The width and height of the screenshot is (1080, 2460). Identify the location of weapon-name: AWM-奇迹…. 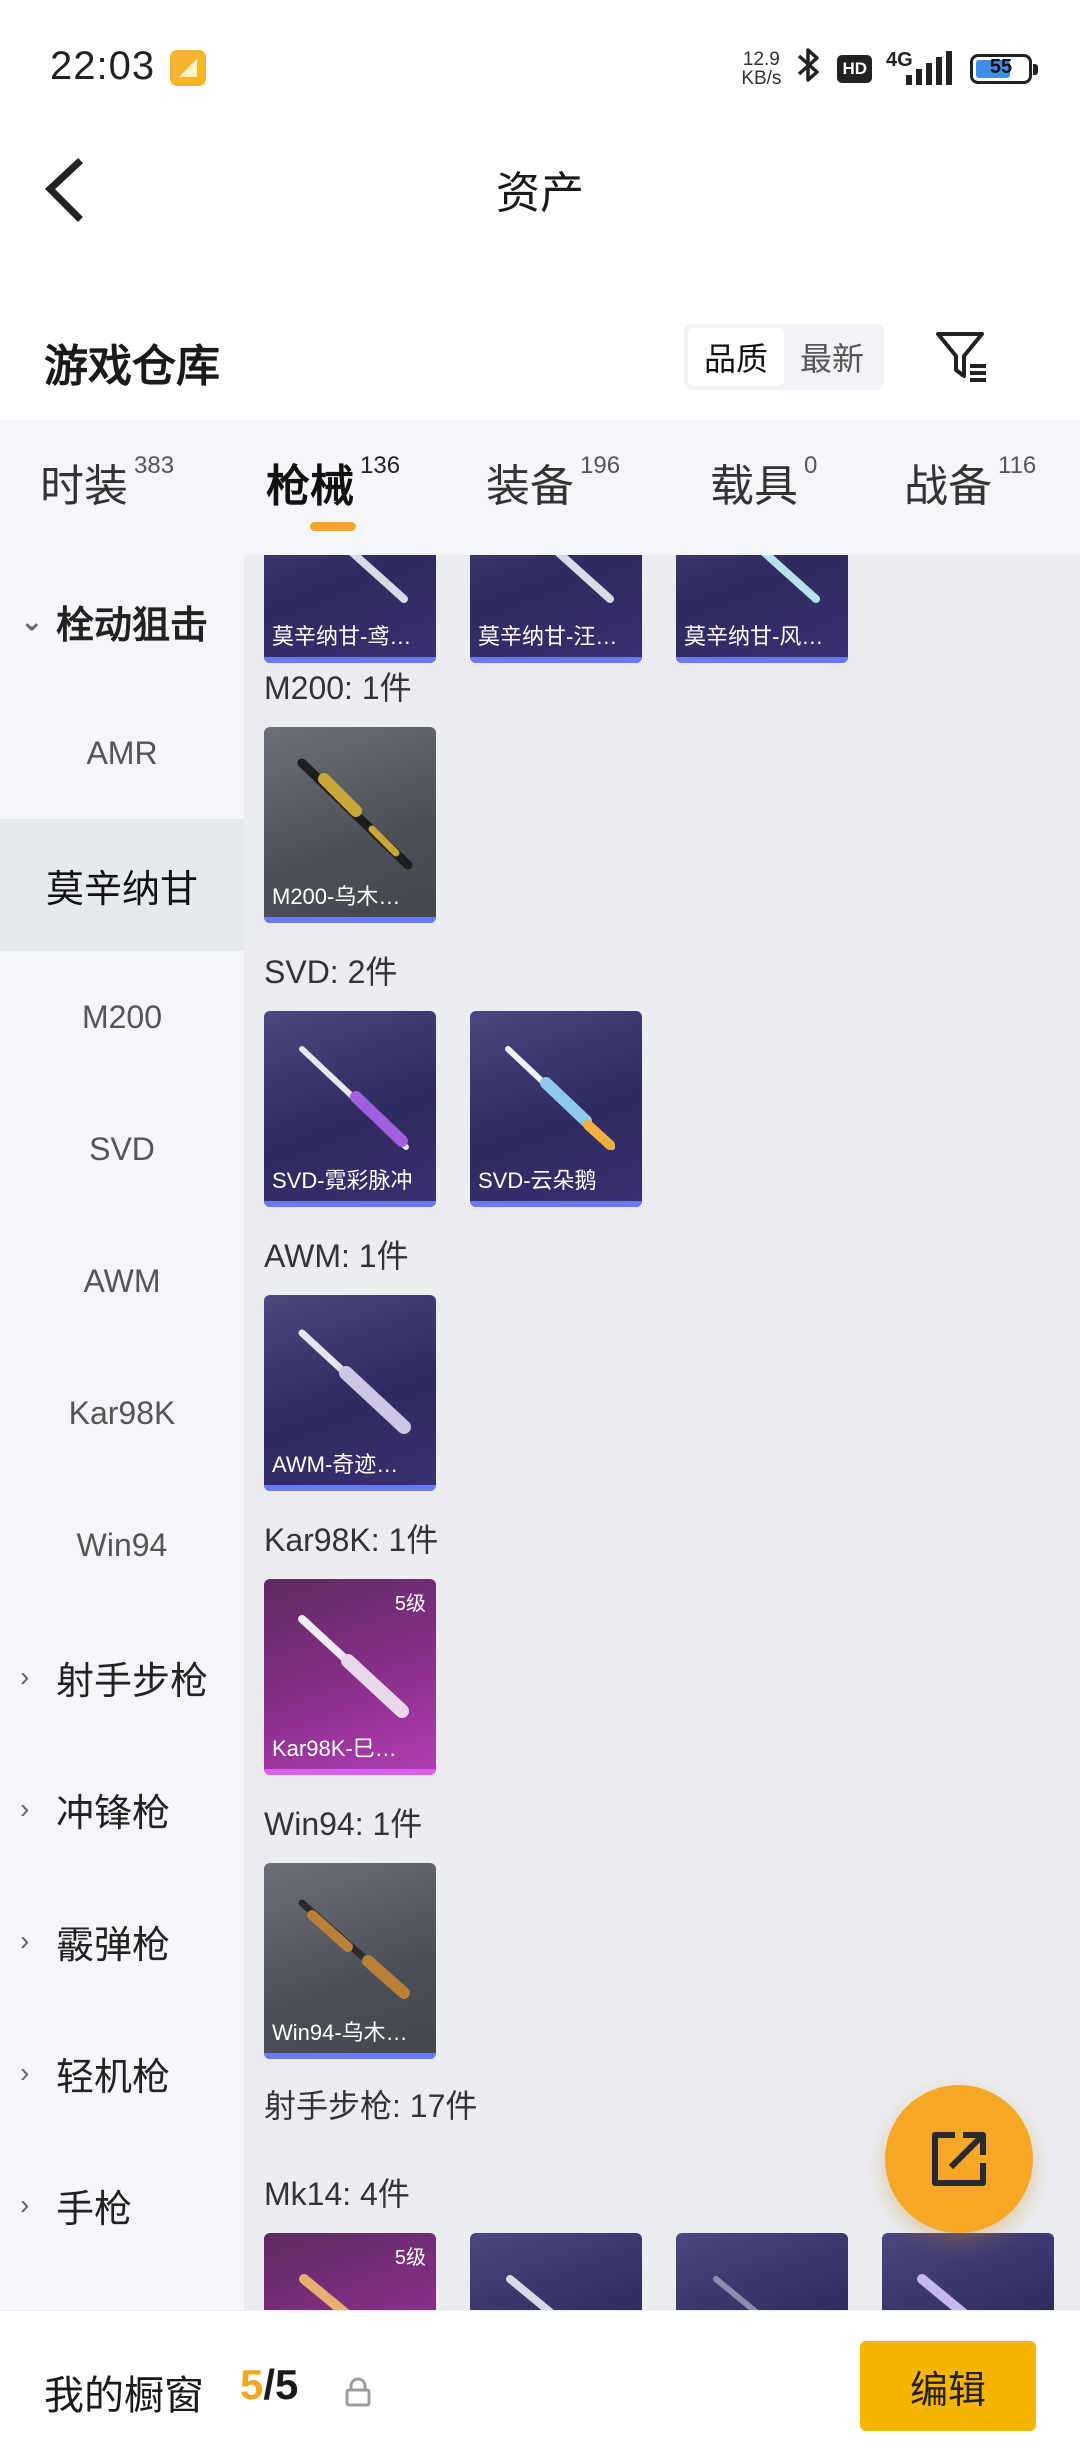
(335, 1464).